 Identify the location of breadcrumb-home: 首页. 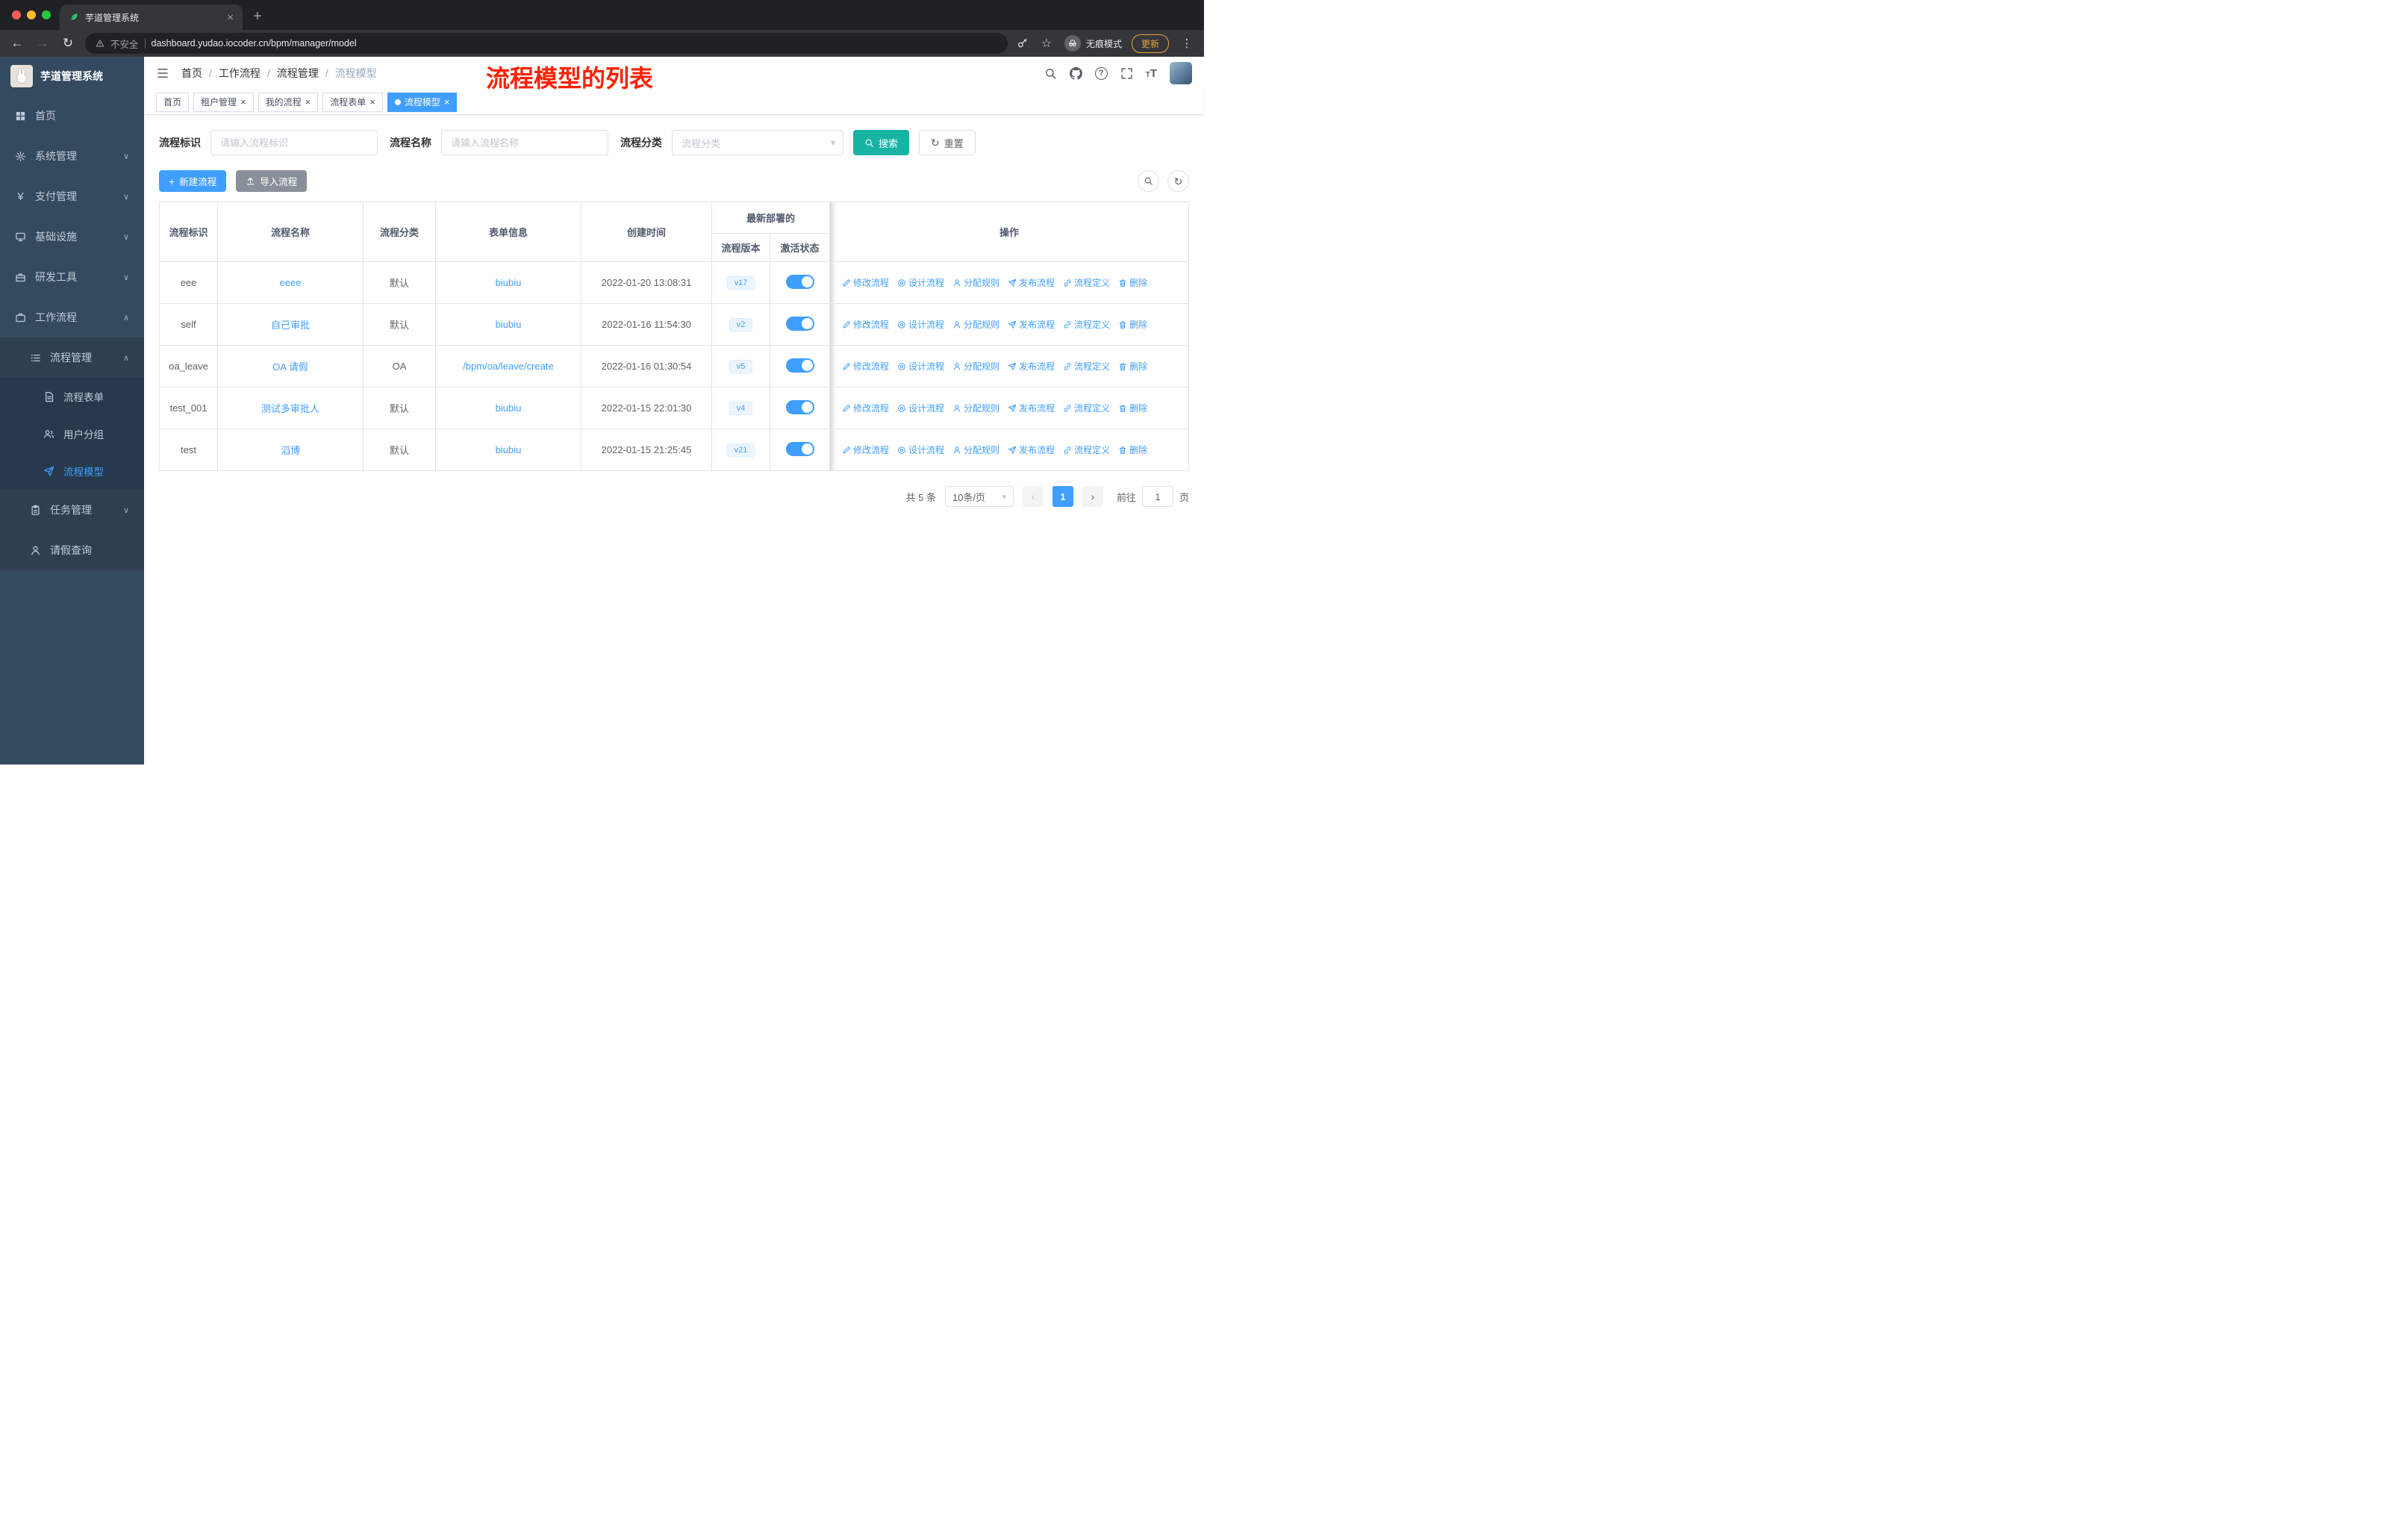
(191, 73).